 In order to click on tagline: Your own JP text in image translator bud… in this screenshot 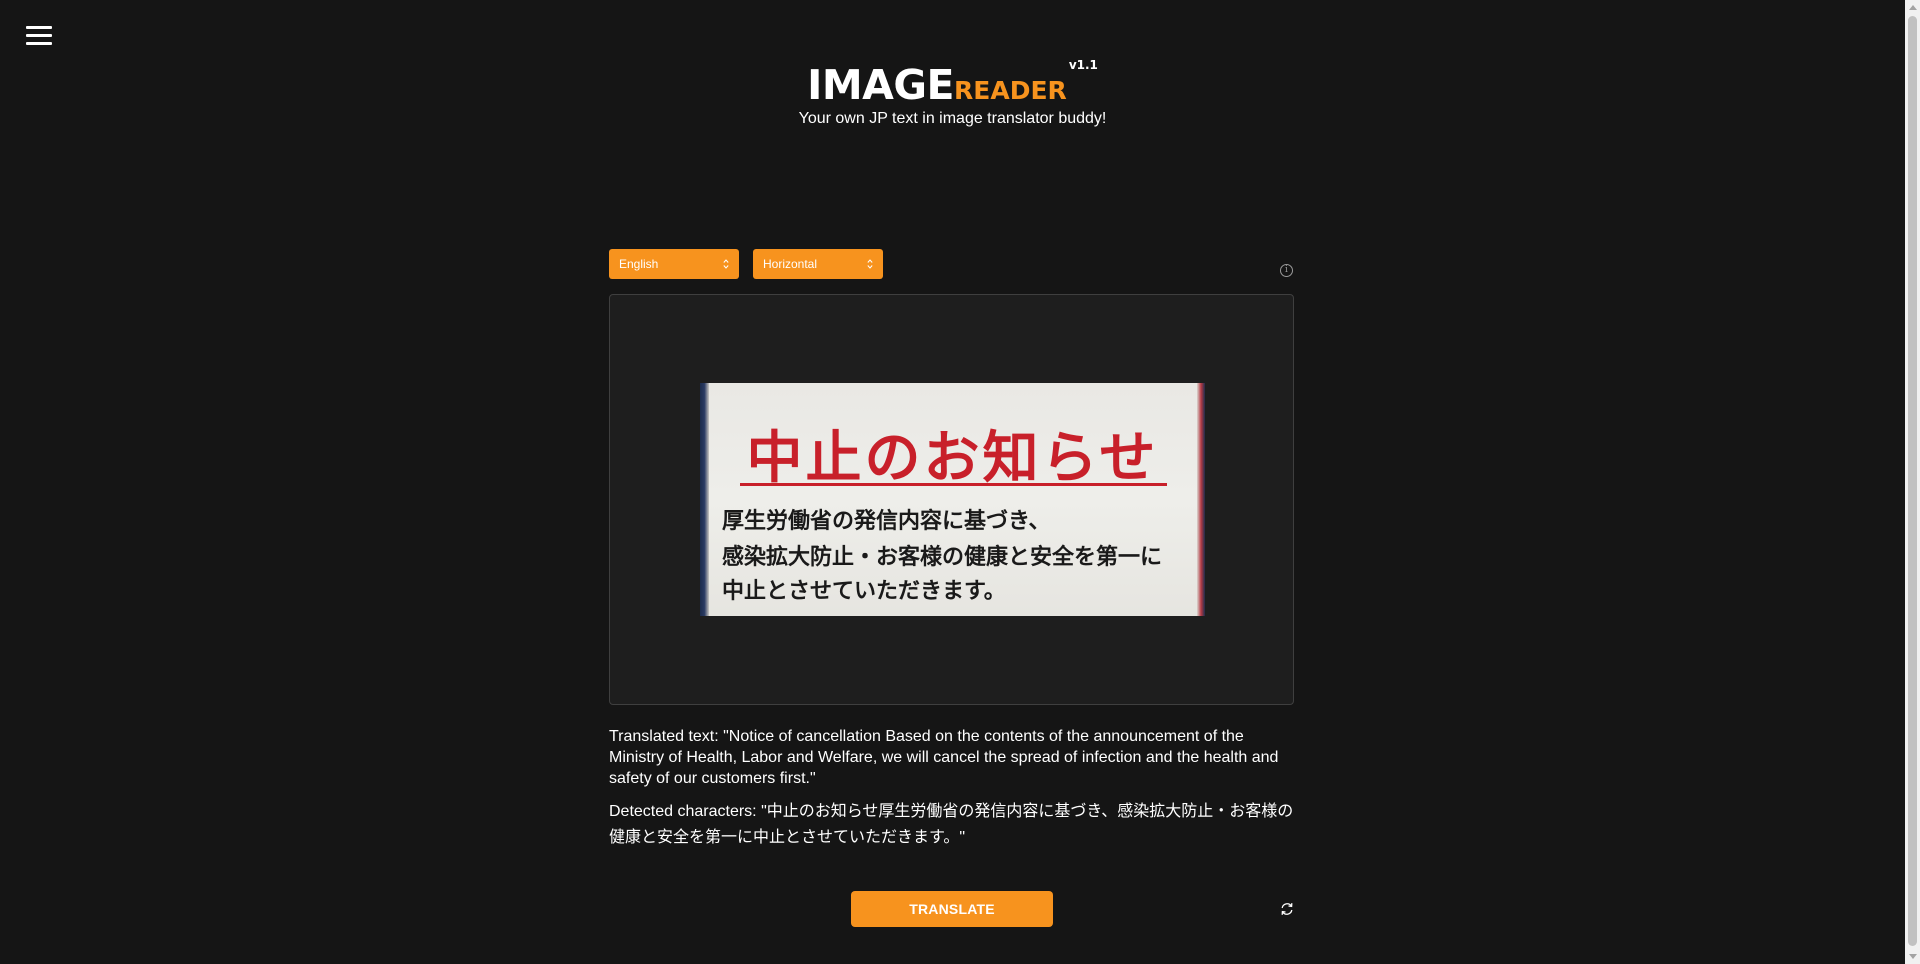, I will do `click(952, 118)`.